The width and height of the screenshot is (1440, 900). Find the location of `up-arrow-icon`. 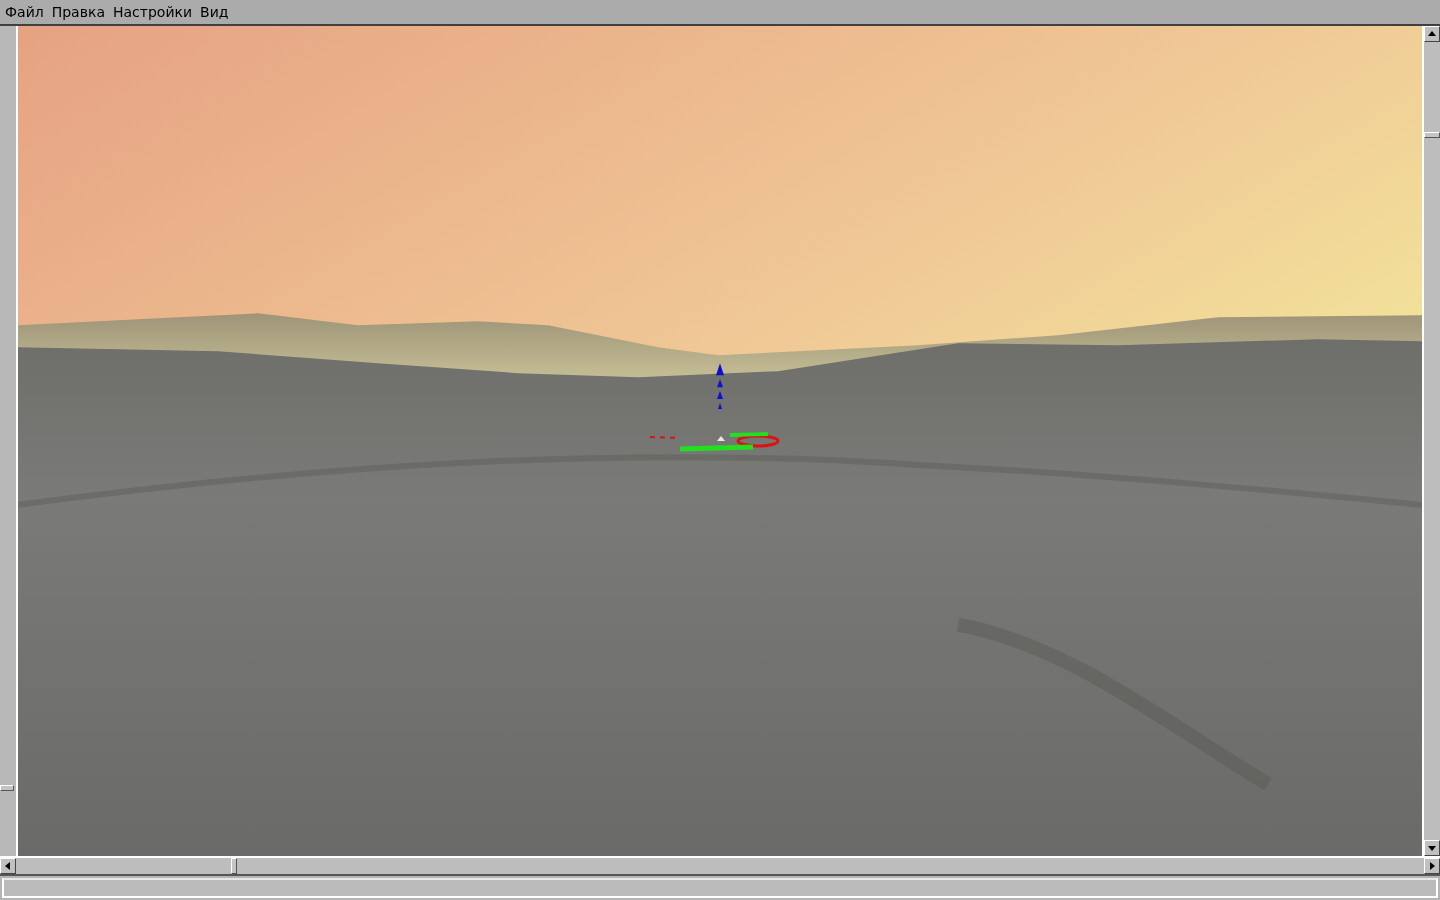

up-arrow-icon is located at coordinates (1432, 34).